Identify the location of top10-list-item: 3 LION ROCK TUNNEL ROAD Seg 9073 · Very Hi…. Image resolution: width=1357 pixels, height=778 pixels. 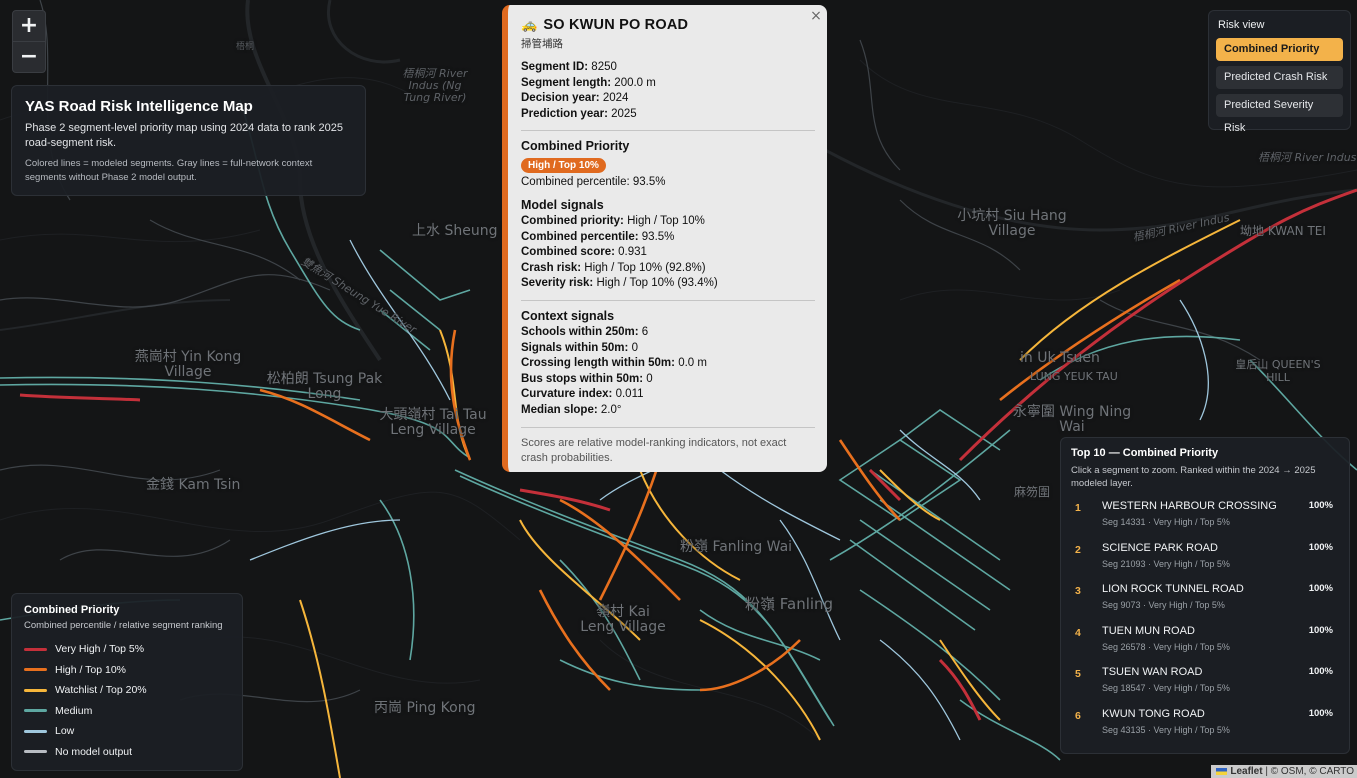
(1205, 604).